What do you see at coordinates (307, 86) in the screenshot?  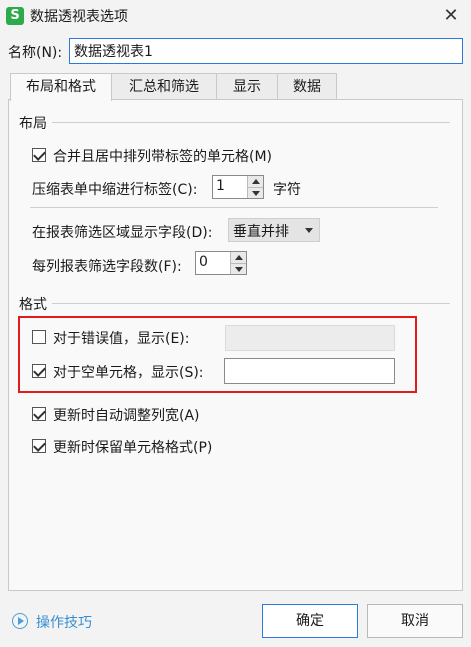 I see `tab-data: 数据` at bounding box center [307, 86].